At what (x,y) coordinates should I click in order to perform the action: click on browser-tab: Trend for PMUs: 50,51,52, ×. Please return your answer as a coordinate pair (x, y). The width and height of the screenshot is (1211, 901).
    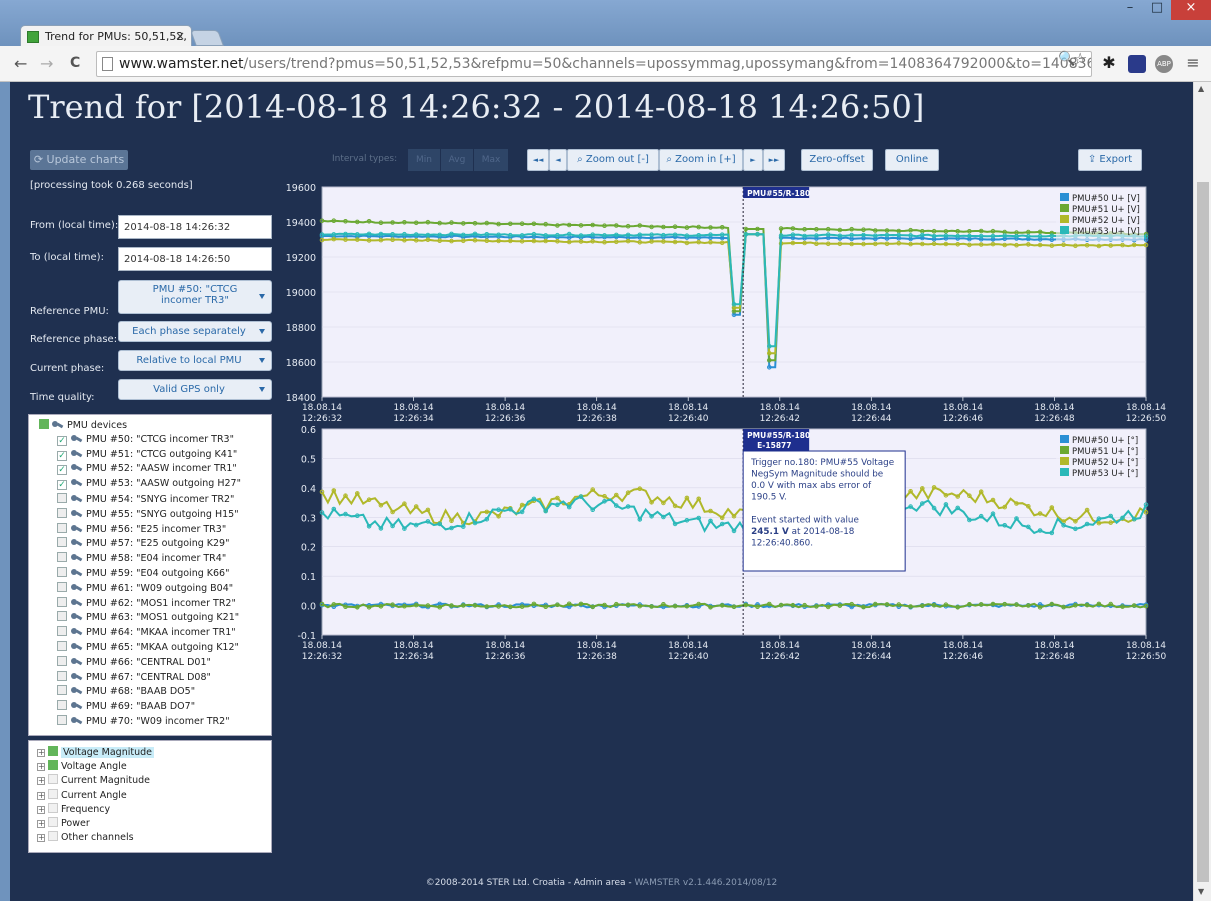
    Looking at the image, I should click on (106, 36).